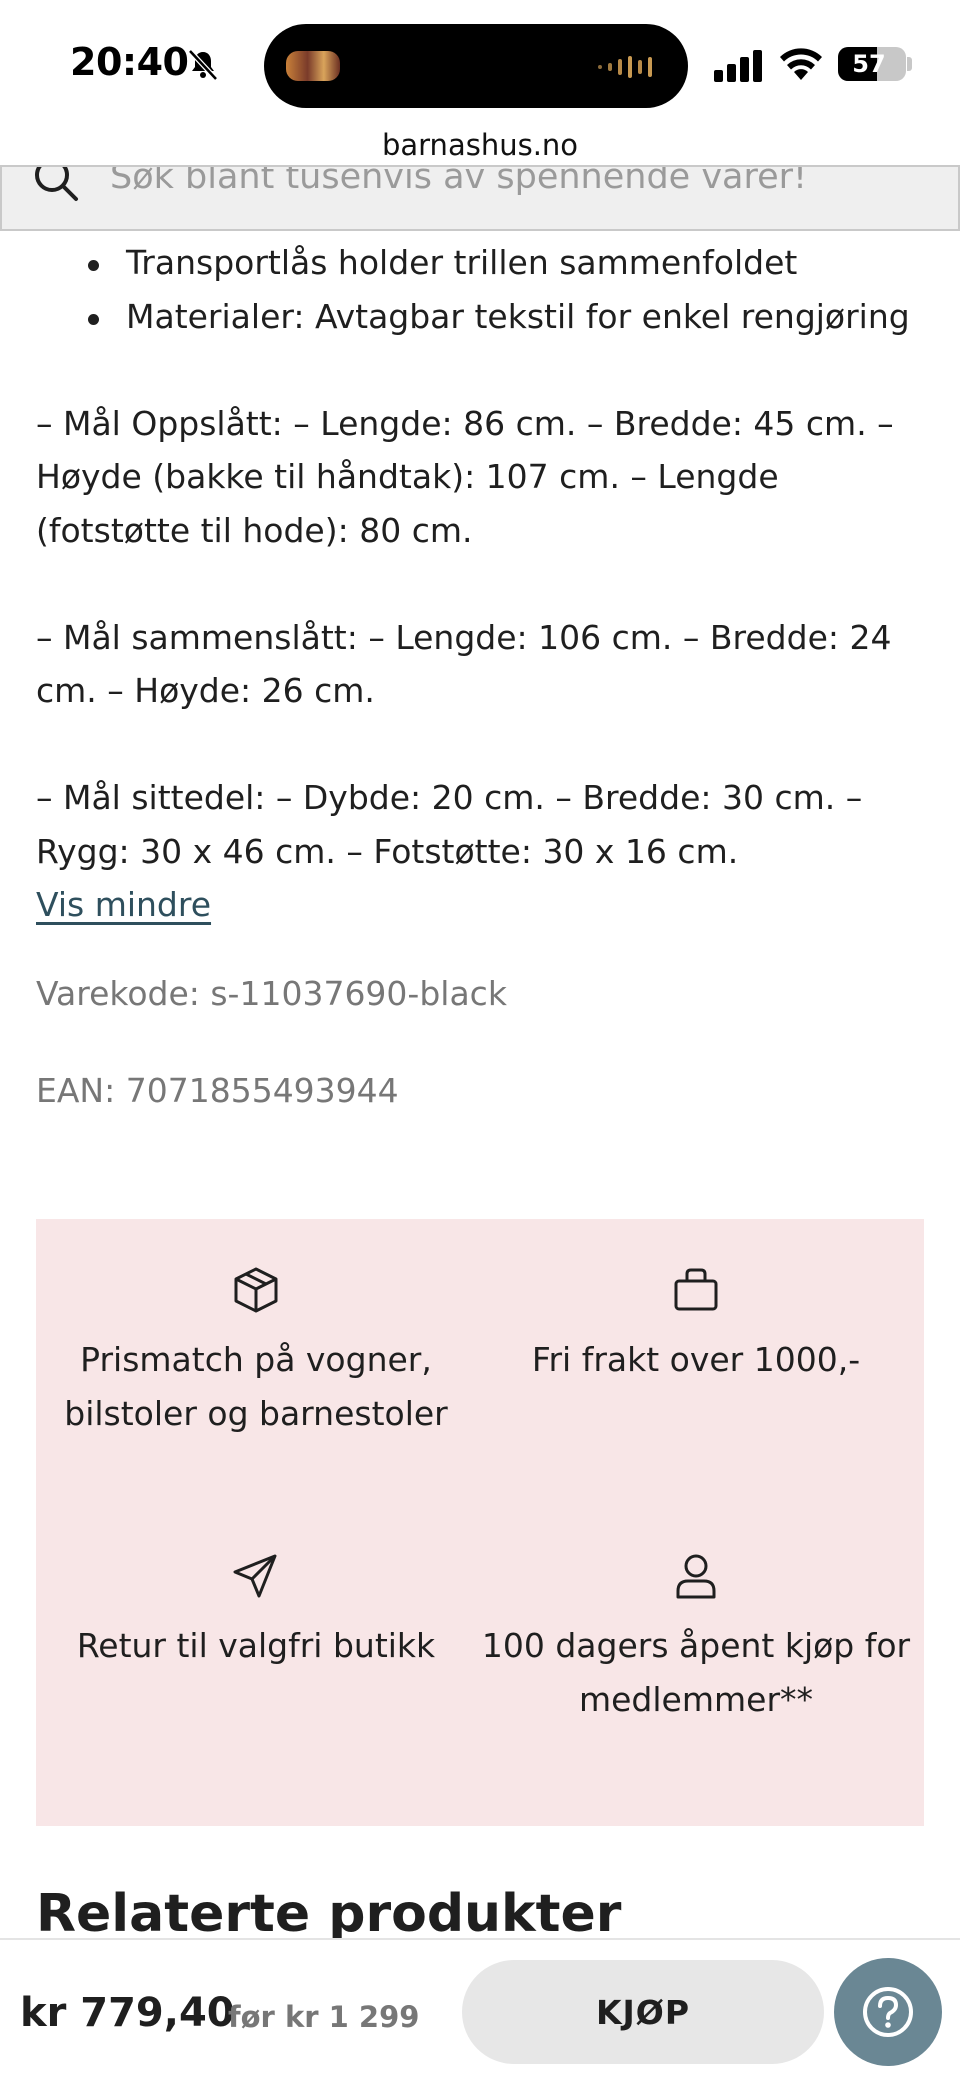 The image size is (960, 2081). What do you see at coordinates (696, 1576) in the screenshot?
I see `user-icon` at bounding box center [696, 1576].